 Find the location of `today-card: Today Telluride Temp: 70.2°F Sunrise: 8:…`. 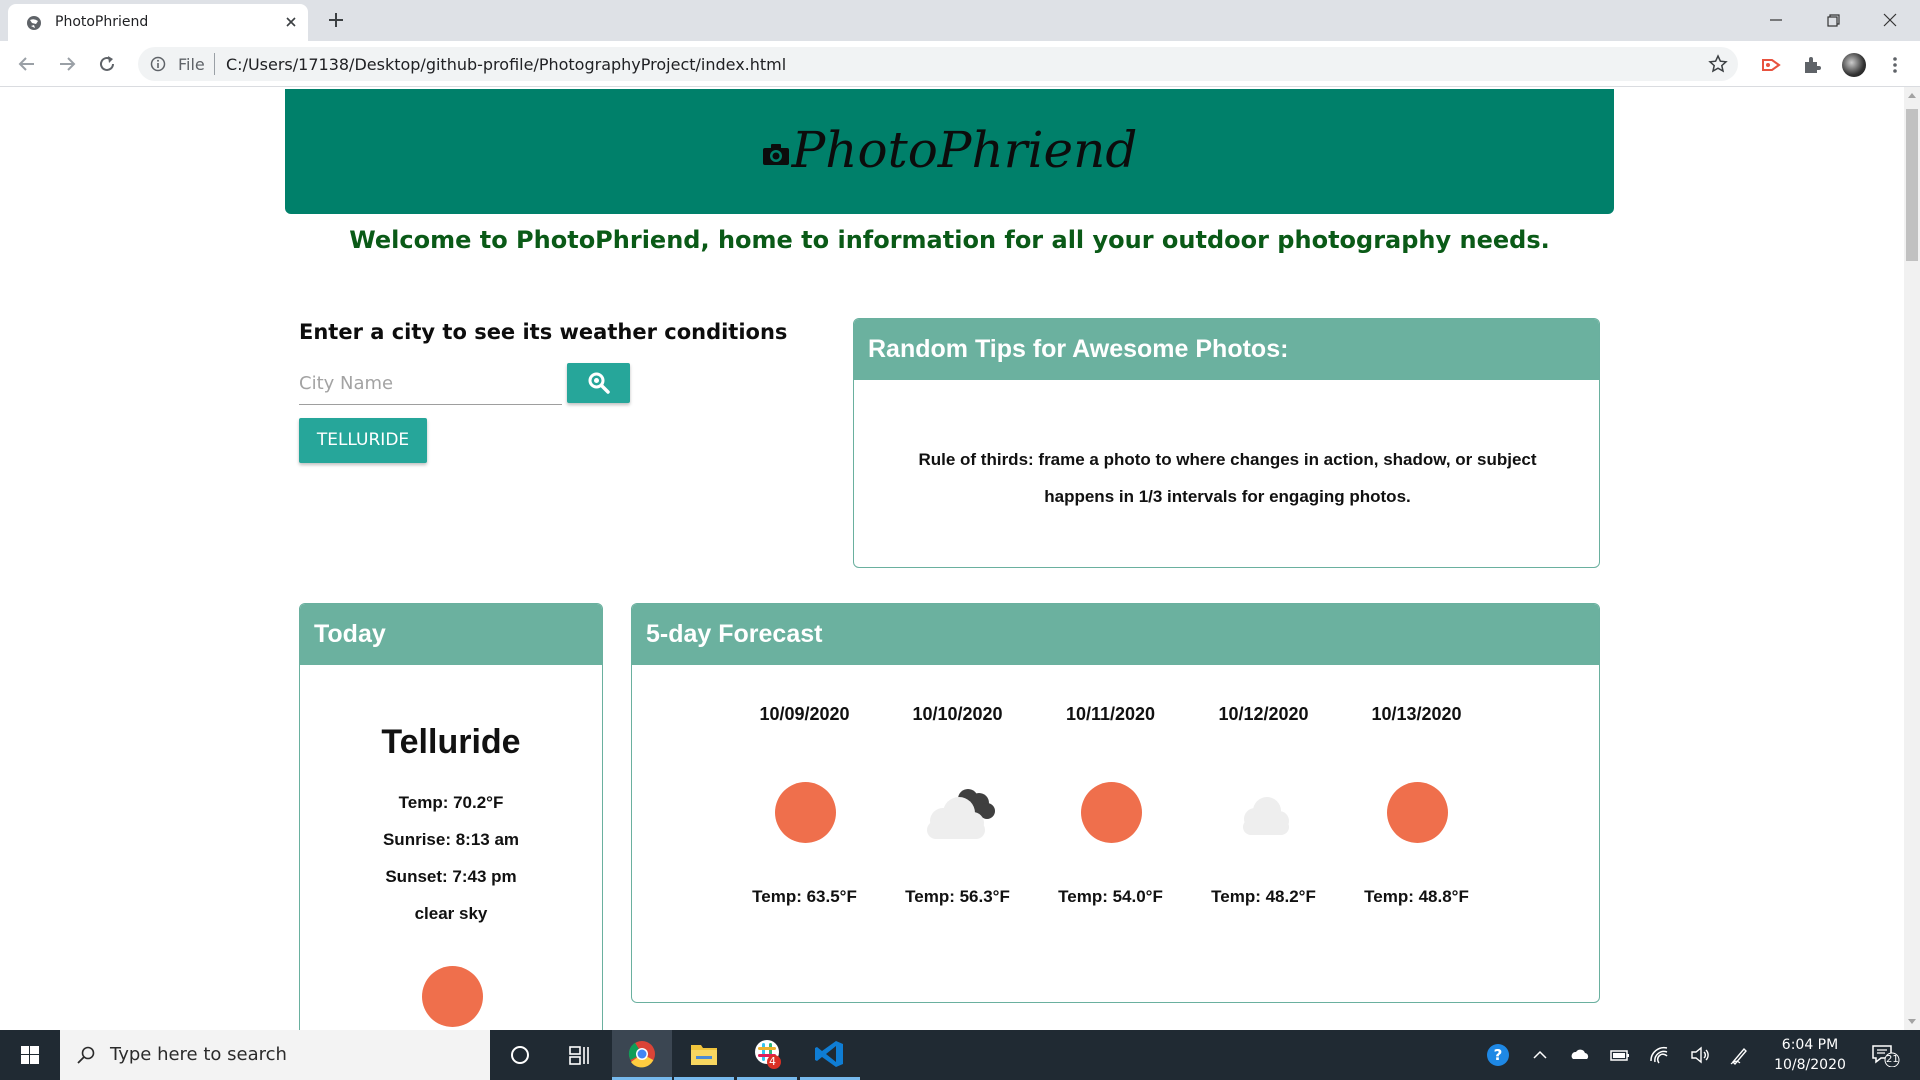

today-card: Today Telluride Temp: 70.2°F Sunrise: 8:… is located at coordinates (451, 816).